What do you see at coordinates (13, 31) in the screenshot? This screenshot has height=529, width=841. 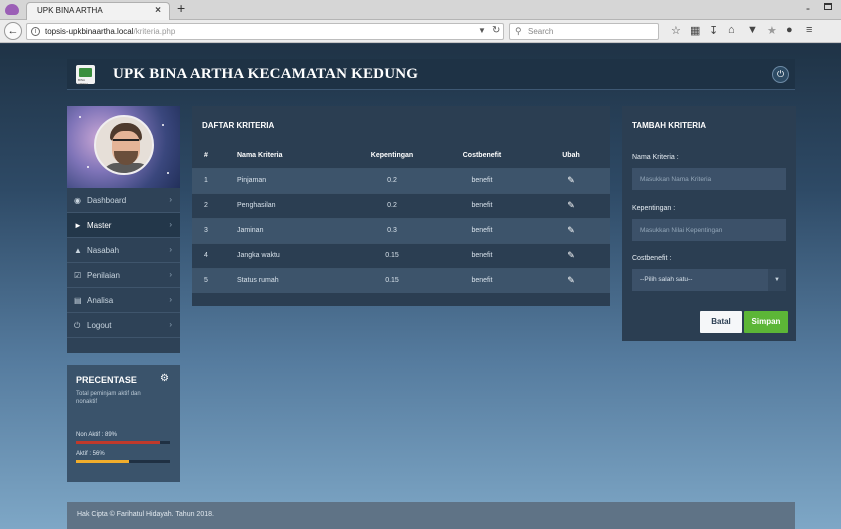 I see `back-arrow-icon: ←` at bounding box center [13, 31].